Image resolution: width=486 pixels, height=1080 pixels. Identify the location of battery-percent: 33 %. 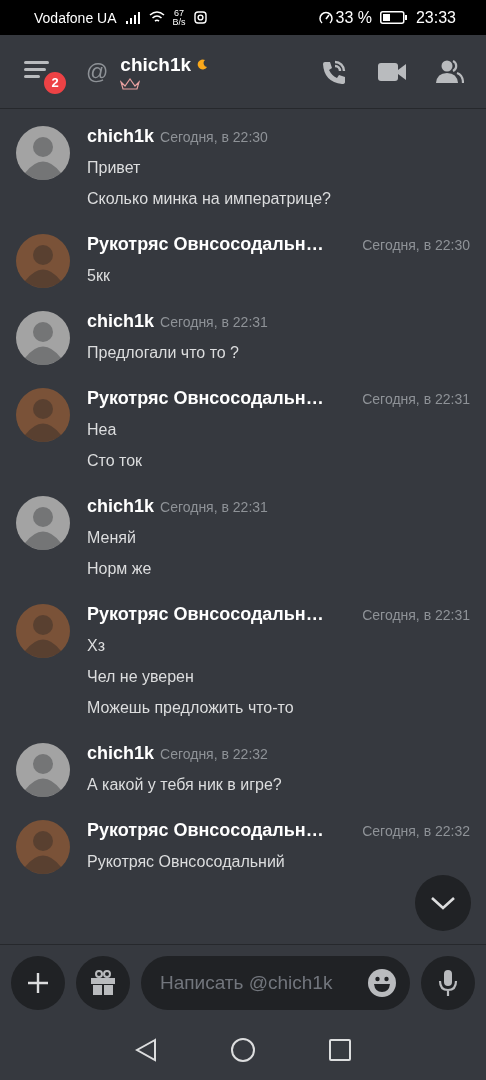
(353, 17).